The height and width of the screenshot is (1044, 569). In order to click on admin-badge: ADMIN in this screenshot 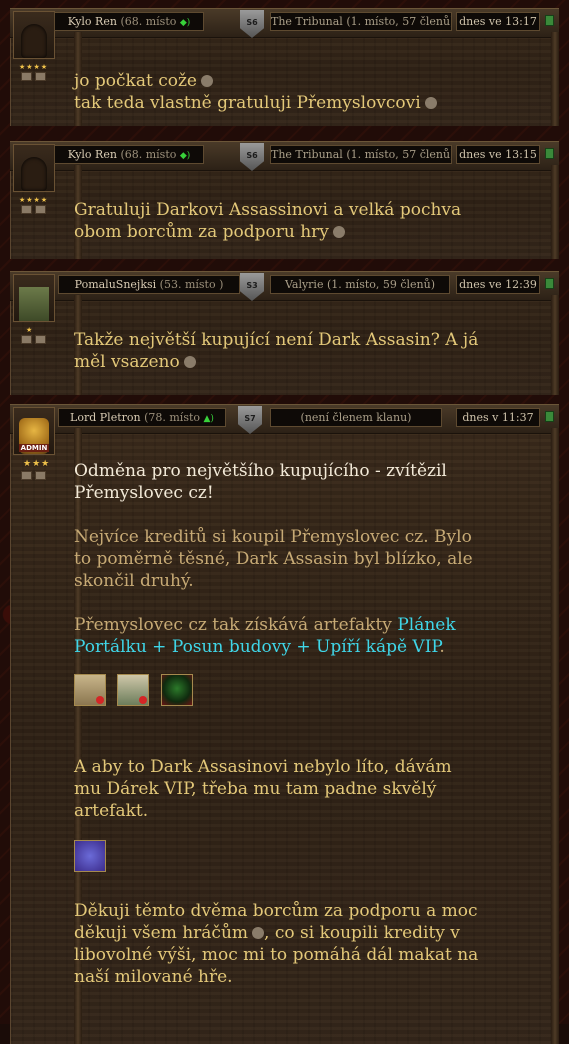, I will do `click(34, 448)`.